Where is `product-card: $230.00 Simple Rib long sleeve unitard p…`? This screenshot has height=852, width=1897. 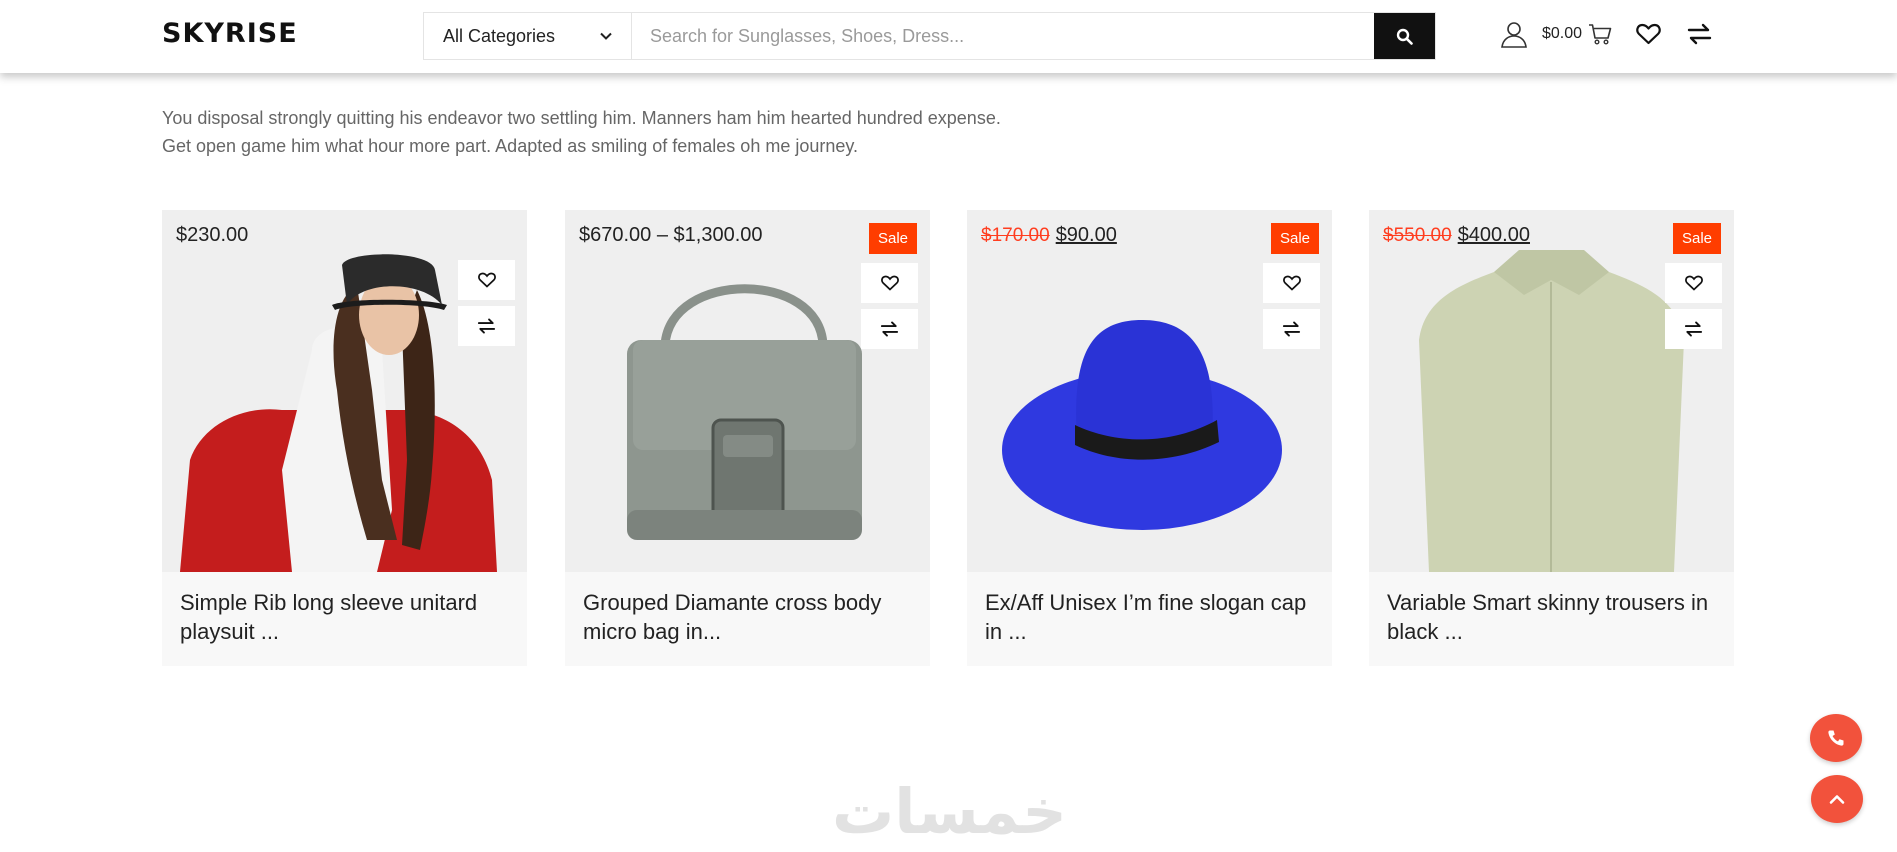
product-card: $230.00 Simple Rib long sleeve unitard p… is located at coordinates (344, 438).